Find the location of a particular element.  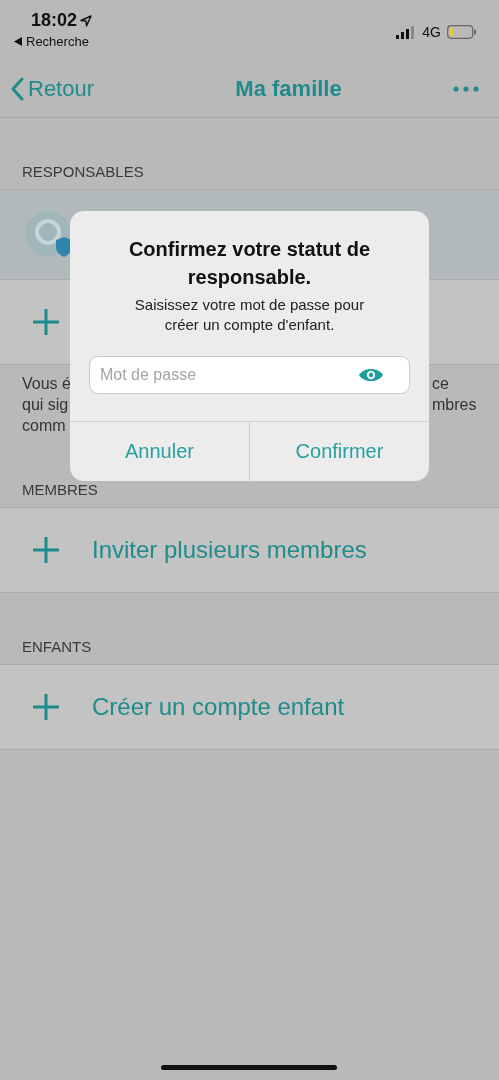

back-app-link: Recherche is located at coordinates (57, 41).